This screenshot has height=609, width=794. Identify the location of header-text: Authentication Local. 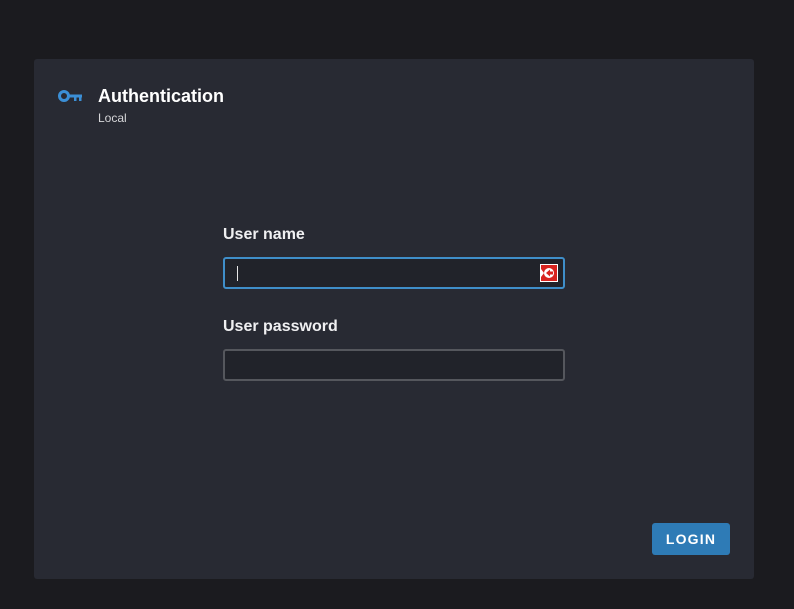
(161, 105).